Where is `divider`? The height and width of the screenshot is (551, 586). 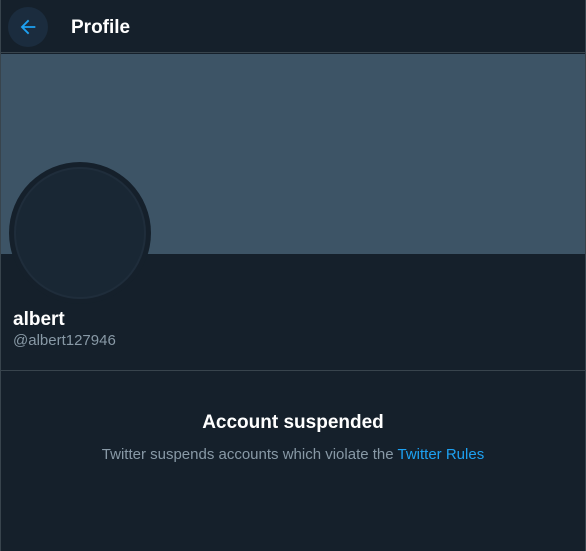 divider is located at coordinates (293, 370).